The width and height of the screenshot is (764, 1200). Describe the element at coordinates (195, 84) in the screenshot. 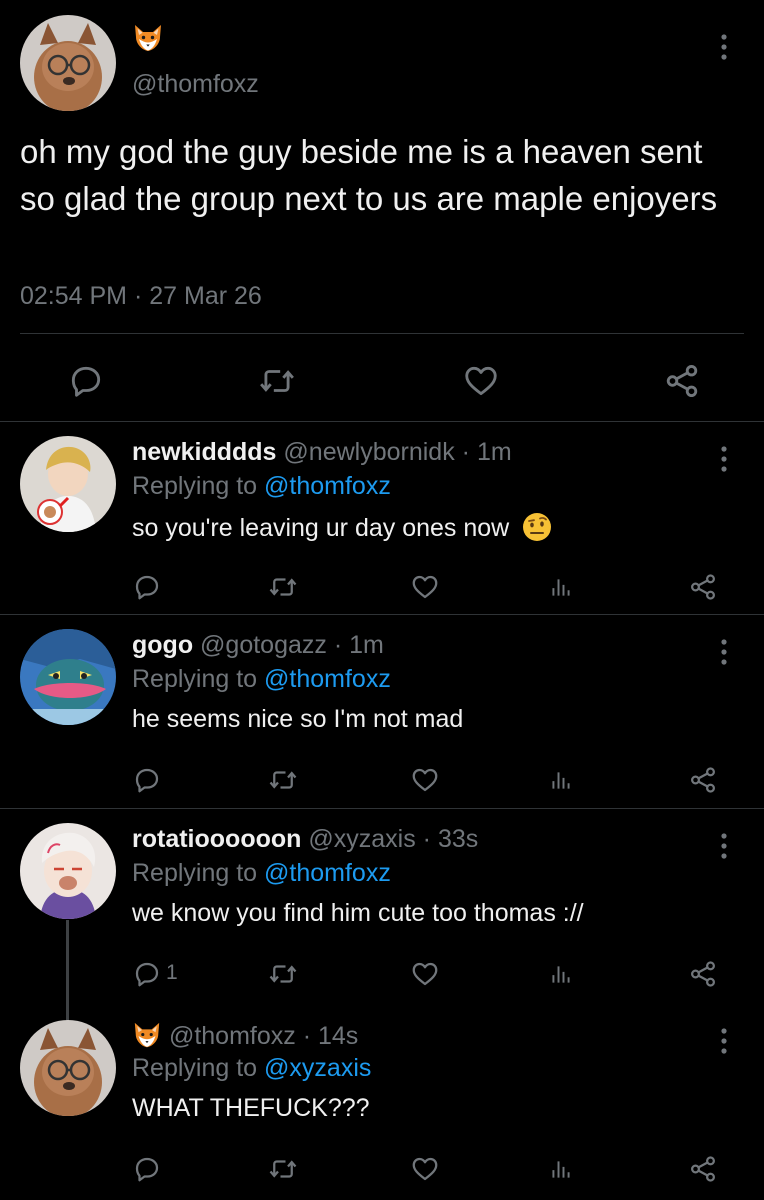

I see `tweet-handle: @thomfoxz` at that location.